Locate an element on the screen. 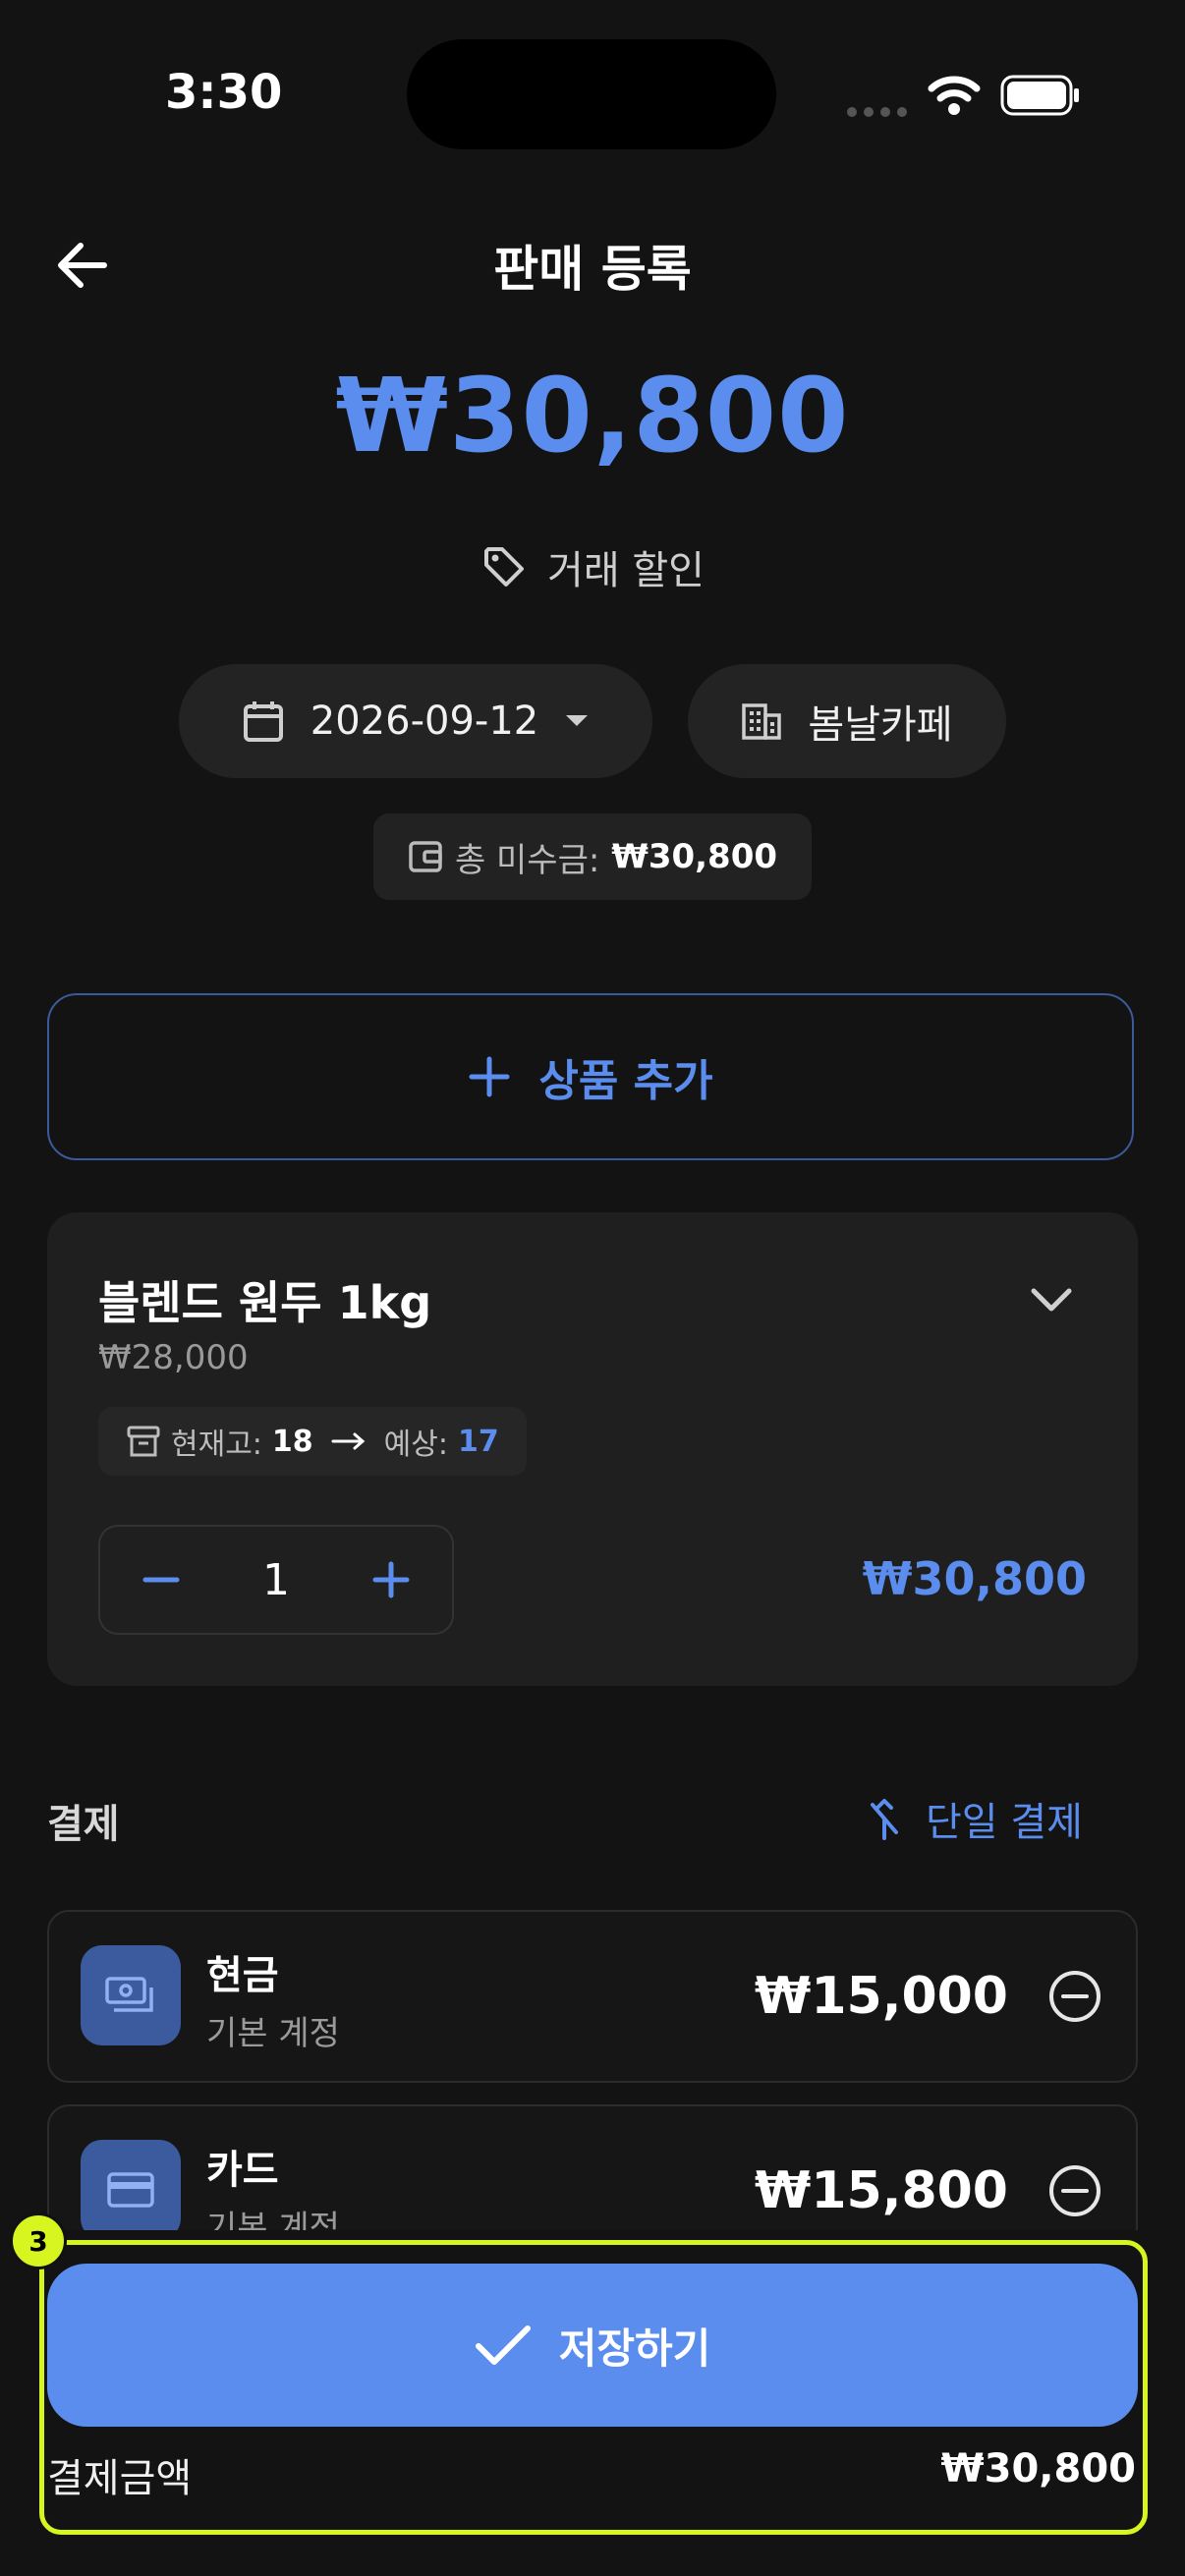 The height and width of the screenshot is (2576, 1185). product-unit-price: ₩28,000 is located at coordinates (174, 1357).